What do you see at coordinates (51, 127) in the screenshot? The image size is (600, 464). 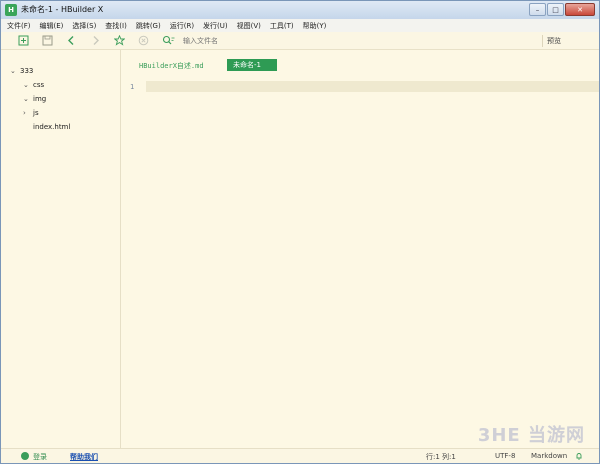 I see `file-index-html: index.html` at bounding box center [51, 127].